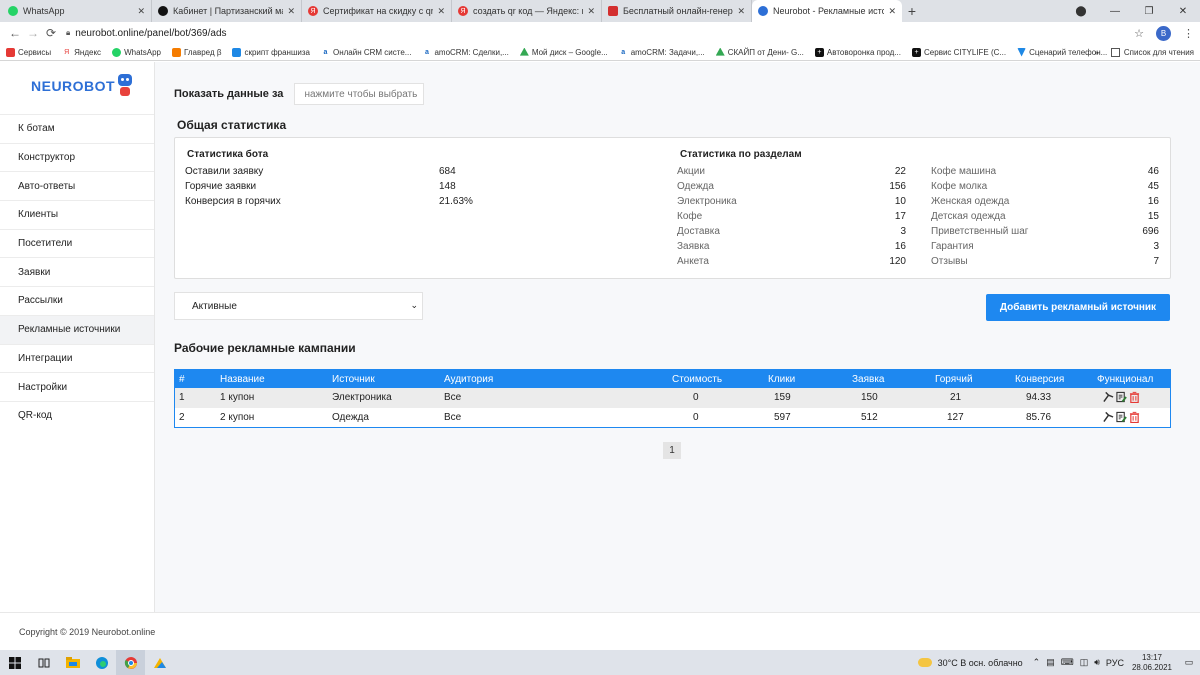 This screenshot has width=1200, height=675. What do you see at coordinates (196, 52) in the screenshot?
I see `bookmark-item: Главред β` at bounding box center [196, 52].